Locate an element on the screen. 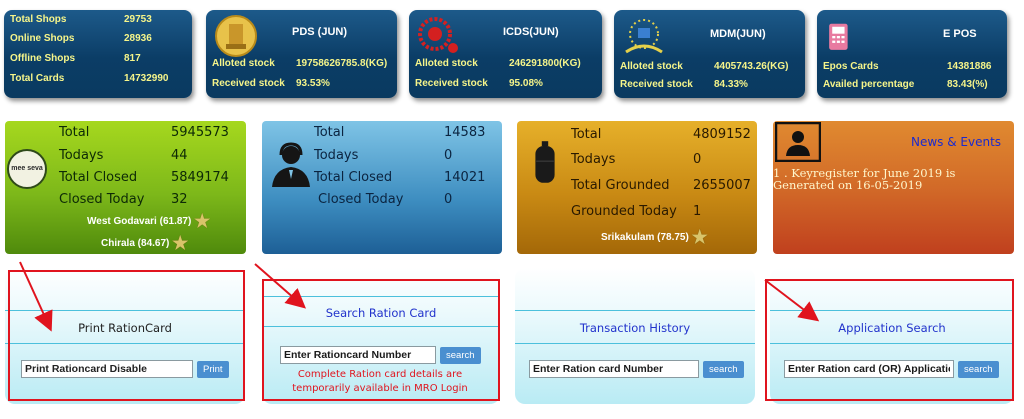 The height and width of the screenshot is (419, 1024). icds-logo-icon is located at coordinates (438, 35).